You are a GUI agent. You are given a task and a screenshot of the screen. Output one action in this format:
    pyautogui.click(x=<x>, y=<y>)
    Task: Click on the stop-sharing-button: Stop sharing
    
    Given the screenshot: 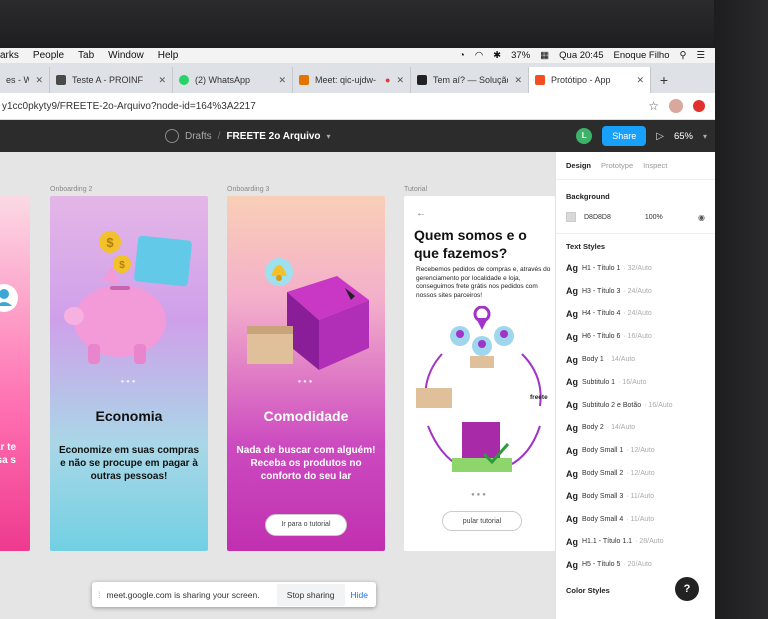 What is the action you would take?
    pyautogui.click(x=310, y=594)
    